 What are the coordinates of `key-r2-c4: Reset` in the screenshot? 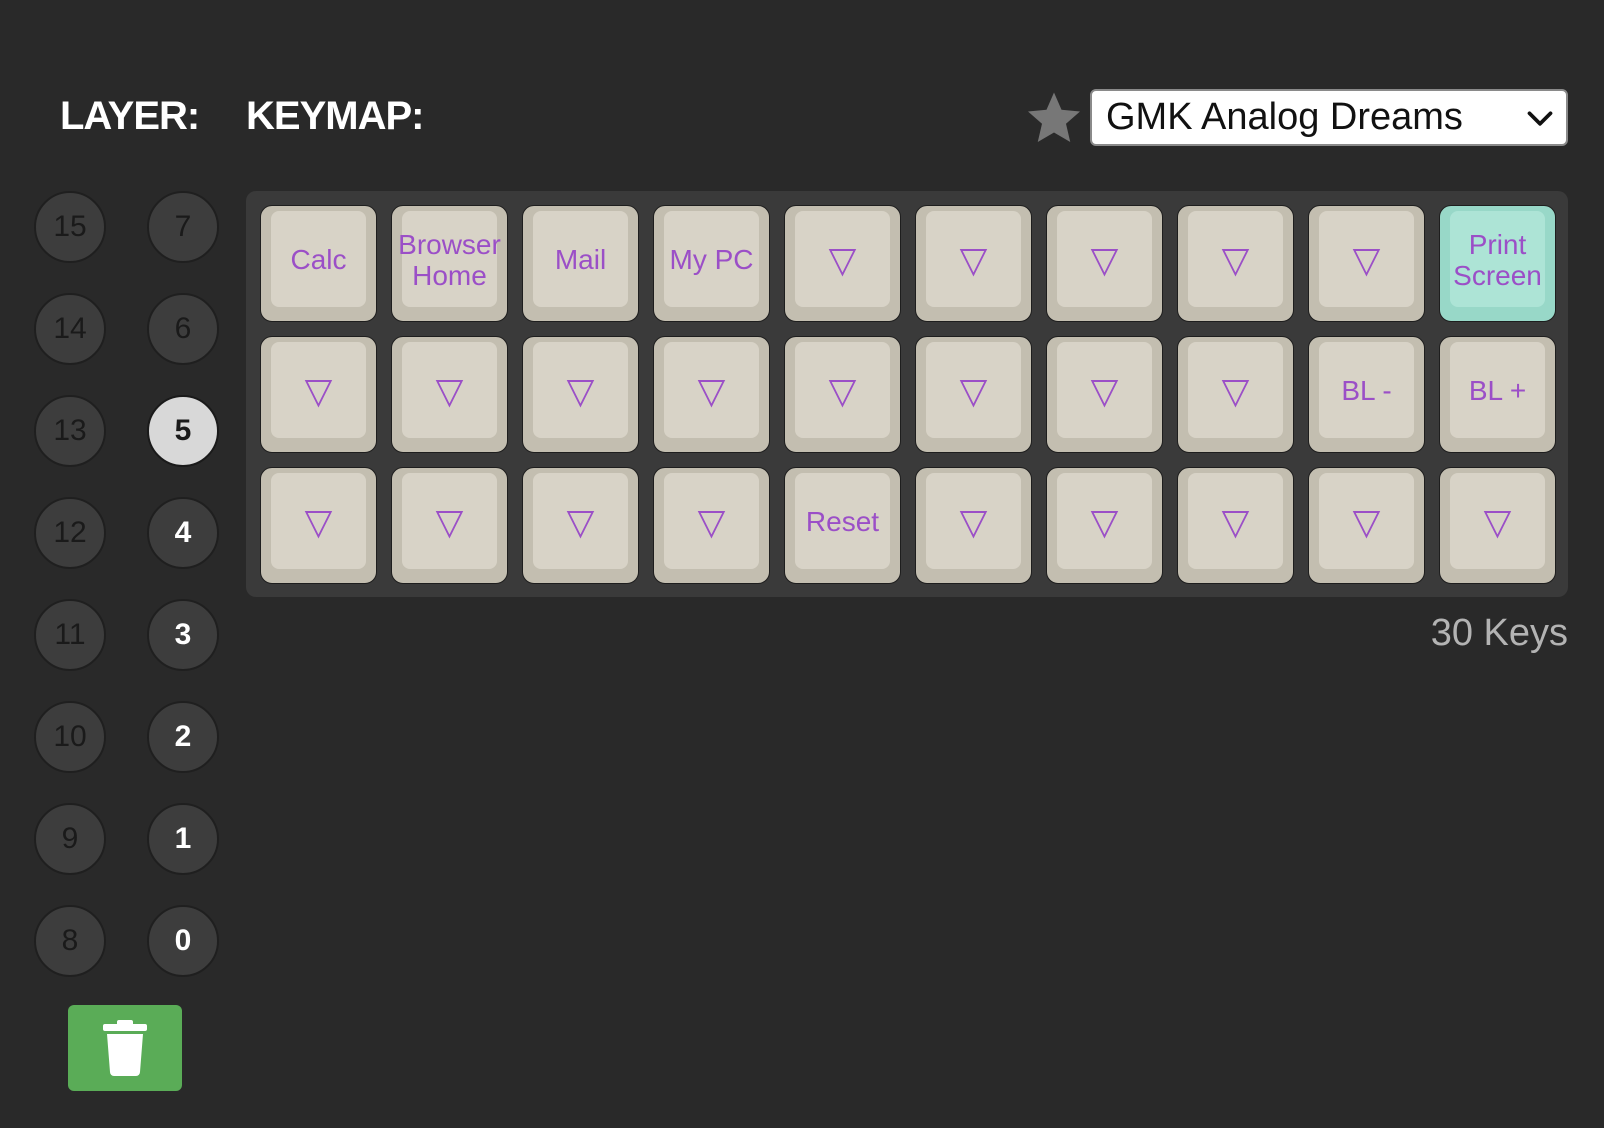 It's located at (842, 525).